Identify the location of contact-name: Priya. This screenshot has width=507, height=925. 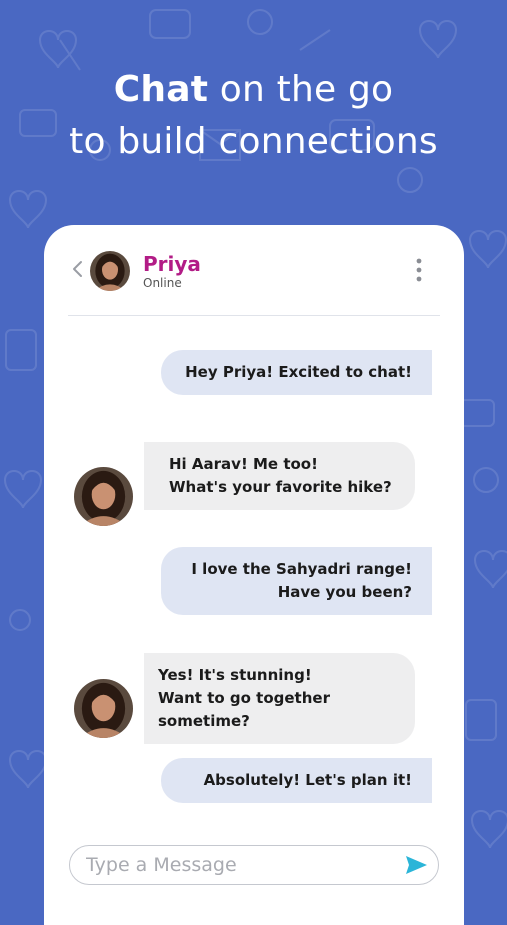
(172, 264).